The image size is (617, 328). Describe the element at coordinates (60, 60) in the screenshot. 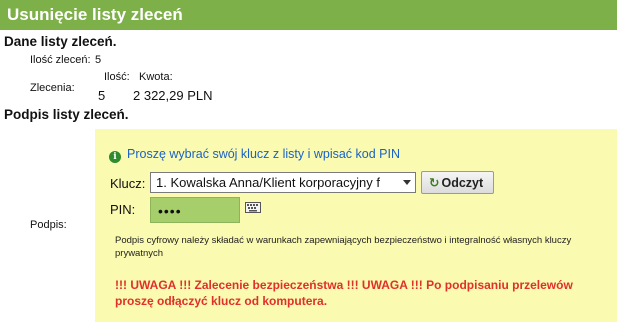

I see `order-count-label: Ilość zleceń:` at that location.